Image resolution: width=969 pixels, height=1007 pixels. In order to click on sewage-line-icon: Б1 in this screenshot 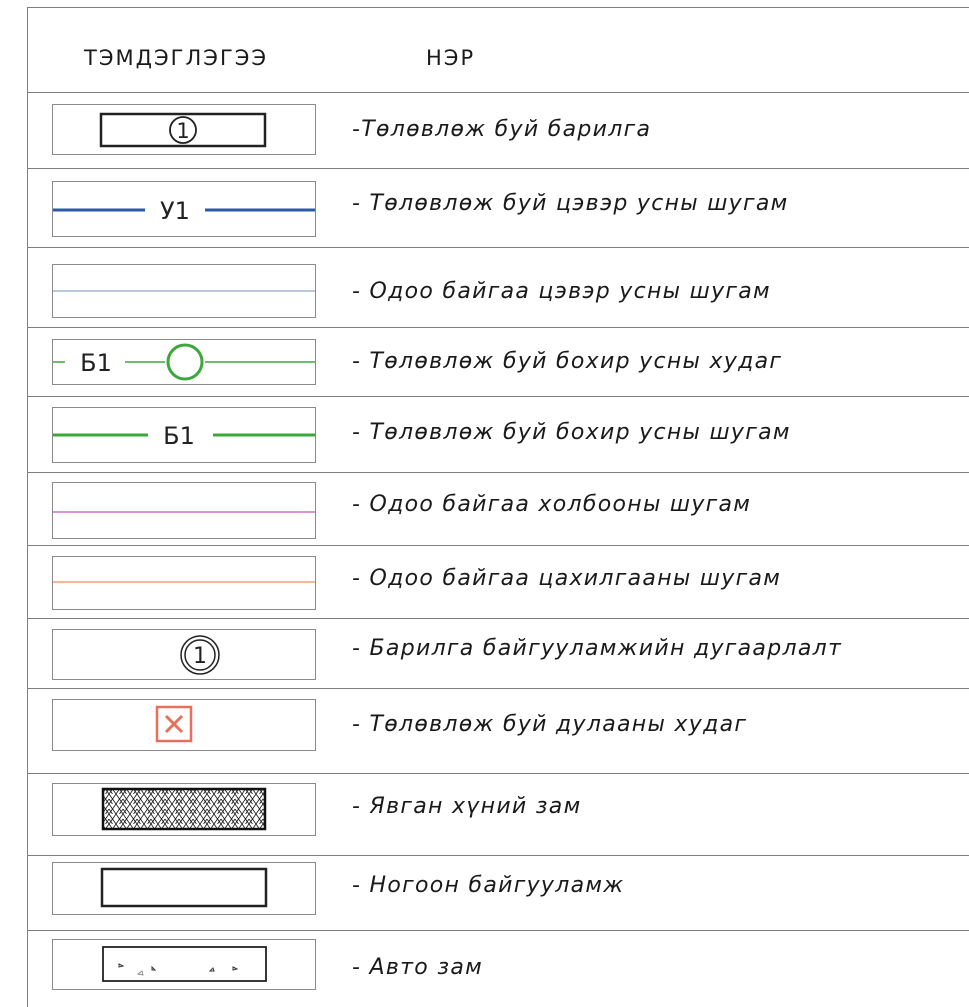, I will do `click(184, 436)`.